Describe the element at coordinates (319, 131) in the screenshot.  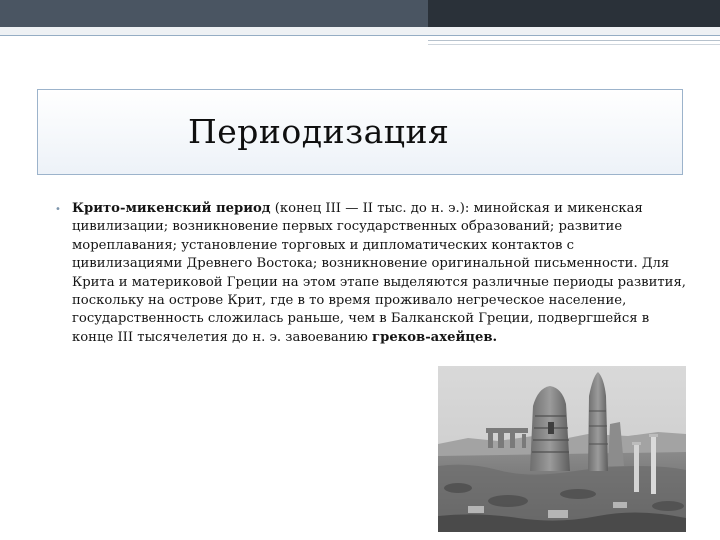
I see `slide-title: Периодизация` at that location.